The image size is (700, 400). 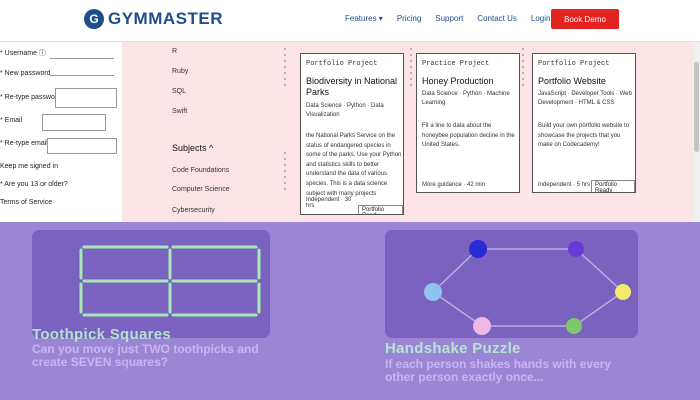 What do you see at coordinates (329, 203) in the screenshot?
I see `card-time: Independent · 30 hrs` at bounding box center [329, 203].